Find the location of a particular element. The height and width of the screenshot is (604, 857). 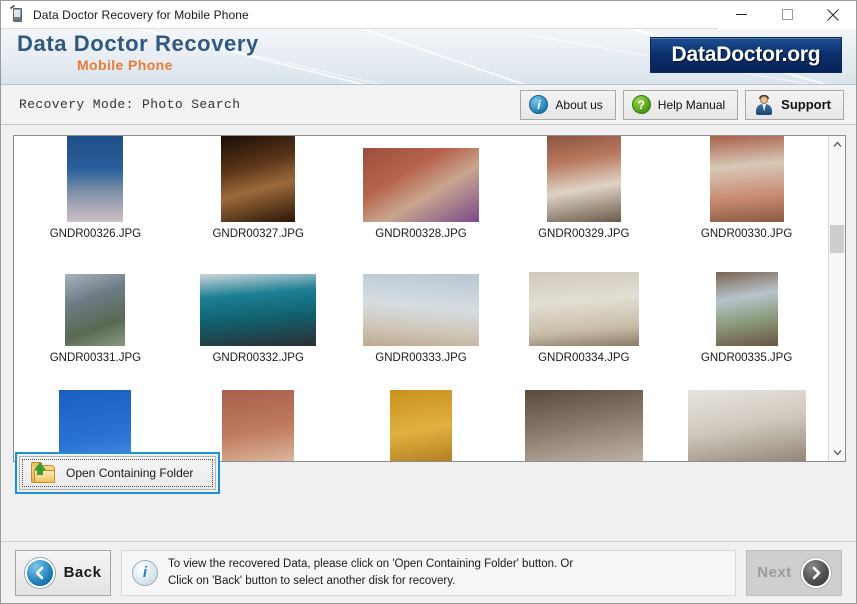

list-item: GNDR00338.JPG is located at coordinates (421, 414).